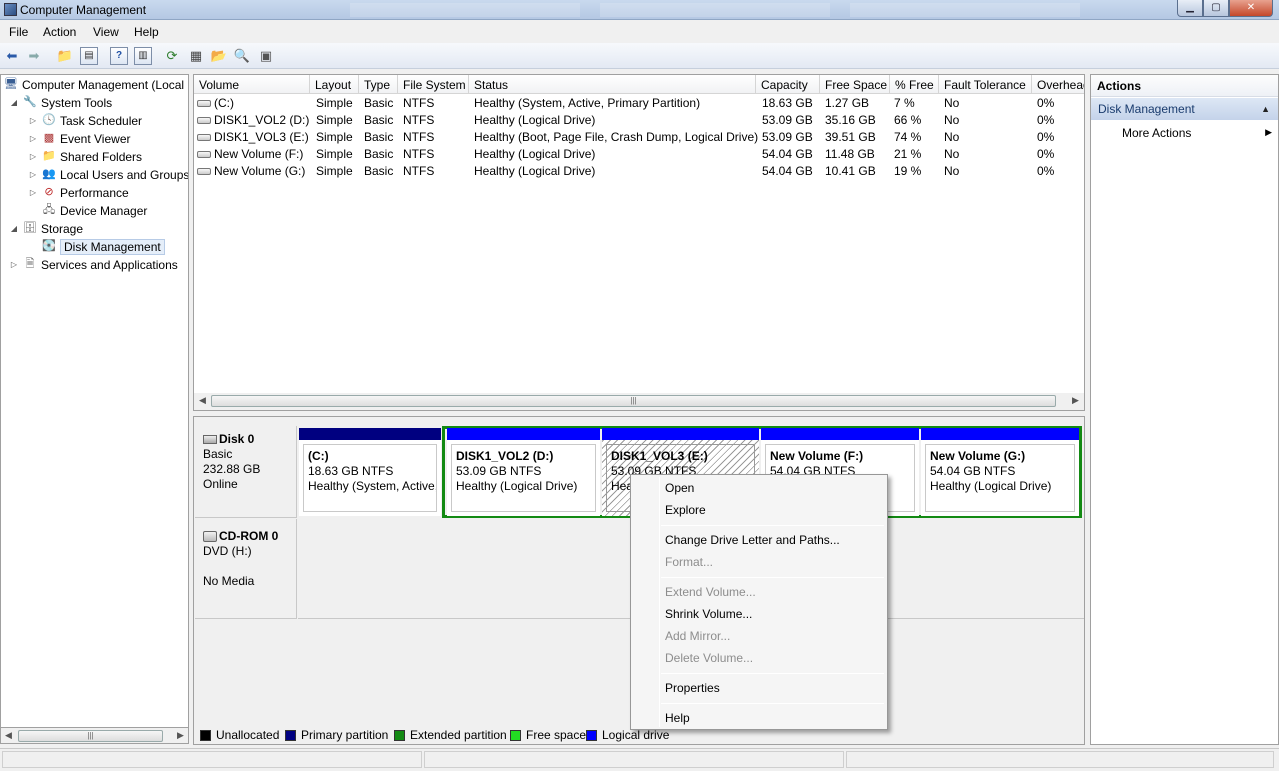 This screenshot has height=771, width=1279. I want to click on open-folder-icon: 📂, so click(219, 56).